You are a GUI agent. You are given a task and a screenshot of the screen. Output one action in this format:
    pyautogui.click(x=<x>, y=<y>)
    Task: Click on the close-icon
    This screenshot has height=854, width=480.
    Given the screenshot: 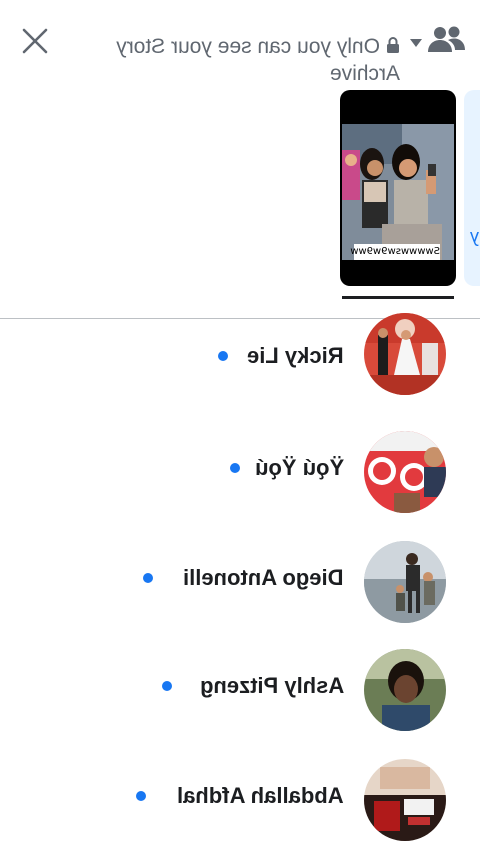 What is the action you would take?
    pyautogui.click(x=35, y=41)
    